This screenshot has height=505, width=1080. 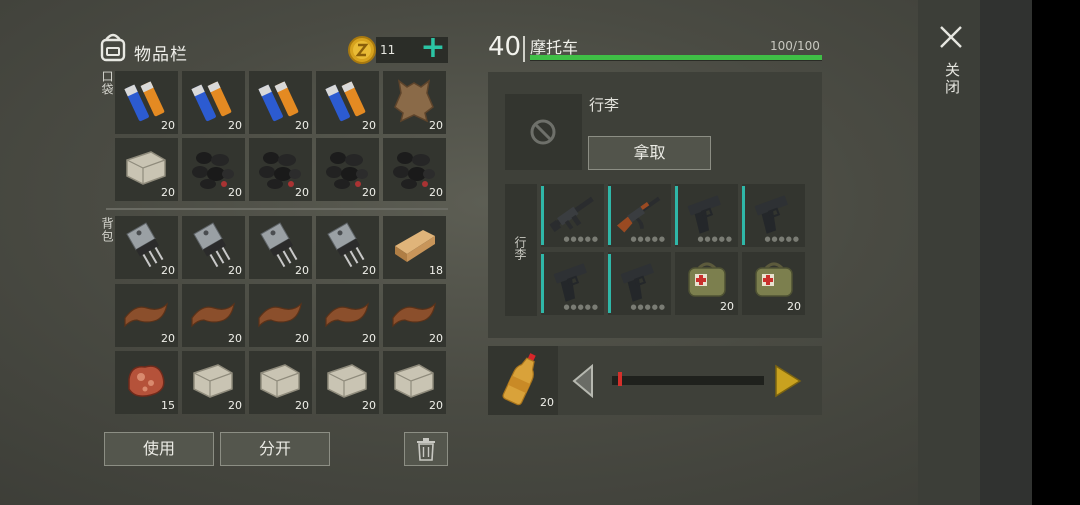 I want to click on use-button: 使用, so click(x=159, y=449).